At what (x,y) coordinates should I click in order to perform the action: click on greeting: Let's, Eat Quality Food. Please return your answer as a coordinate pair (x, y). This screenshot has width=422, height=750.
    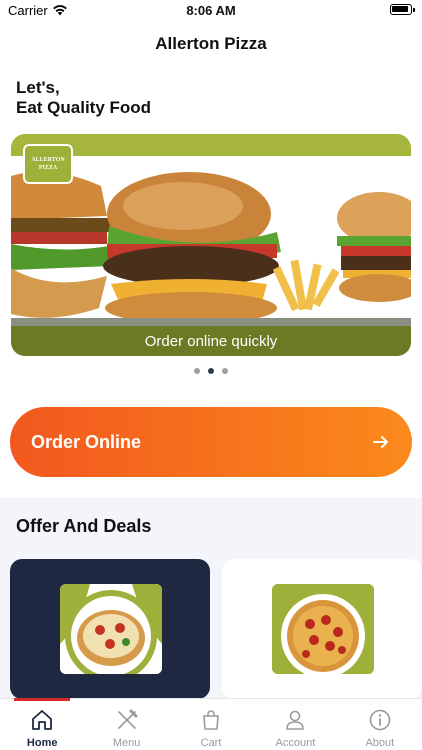
    Looking at the image, I should click on (83, 98).